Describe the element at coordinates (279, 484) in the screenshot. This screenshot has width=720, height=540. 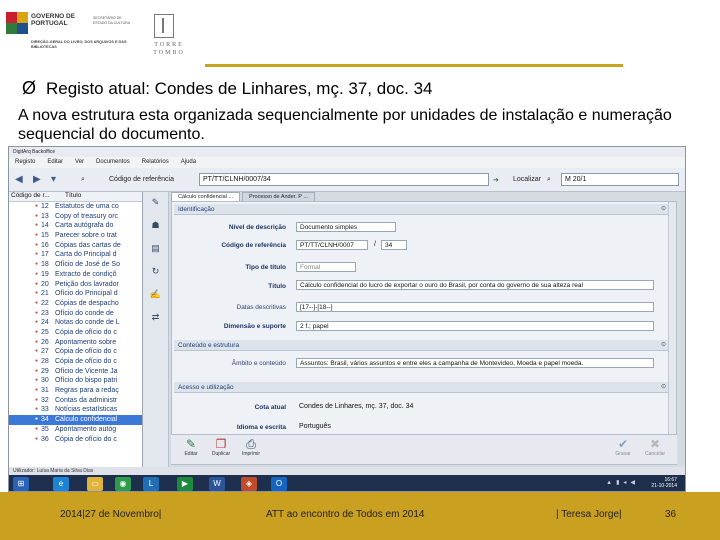
I see `outlook-icon: O` at that location.